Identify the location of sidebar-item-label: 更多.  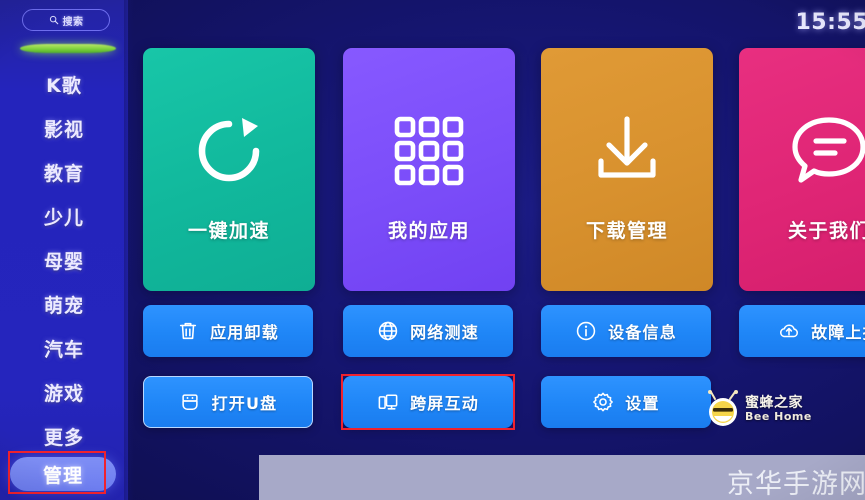
(63, 437).